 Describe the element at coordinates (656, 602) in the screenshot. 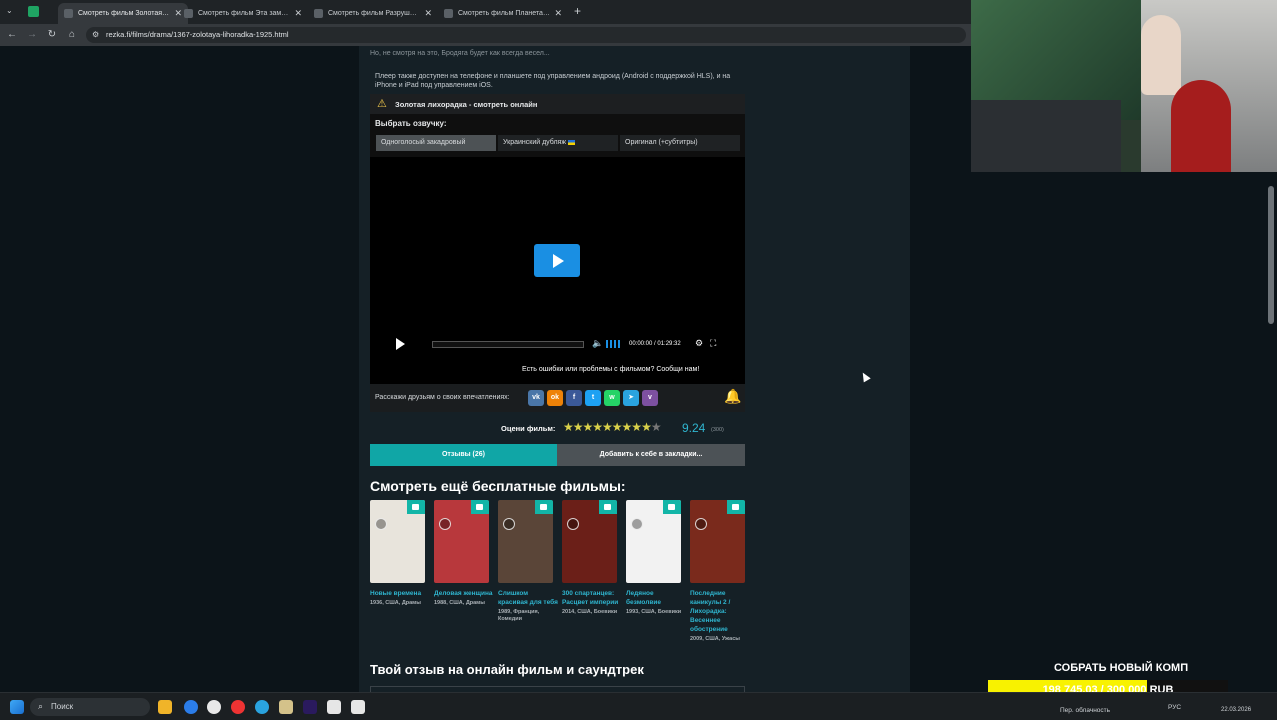

I see `movie-card-title: Ледяное безмолвие 1993, США, Боевики` at that location.